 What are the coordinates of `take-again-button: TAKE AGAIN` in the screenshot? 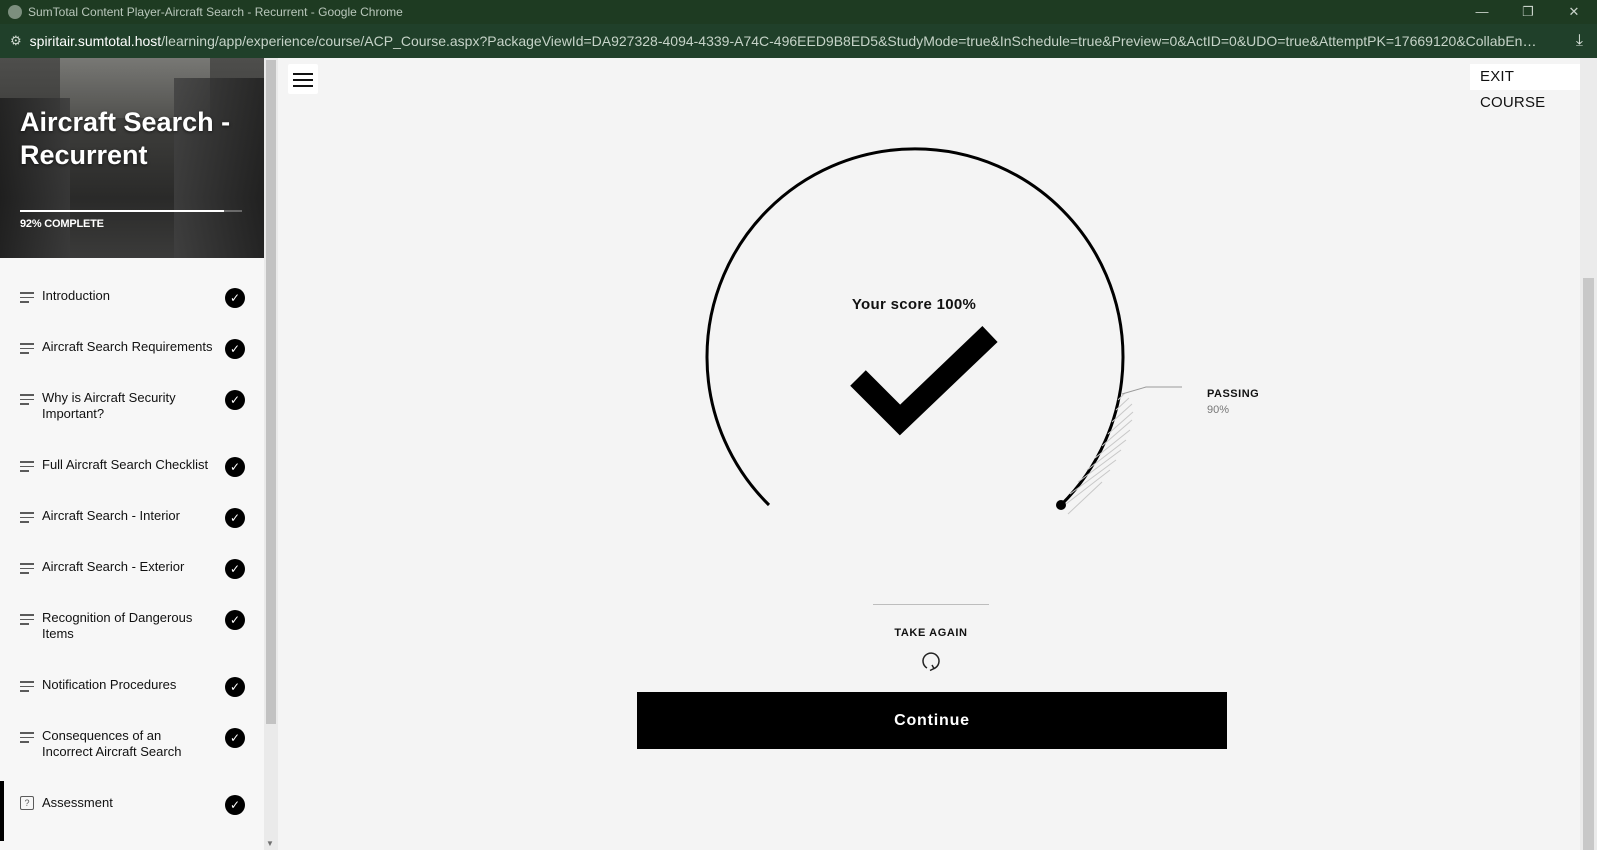 It's located at (931, 633).